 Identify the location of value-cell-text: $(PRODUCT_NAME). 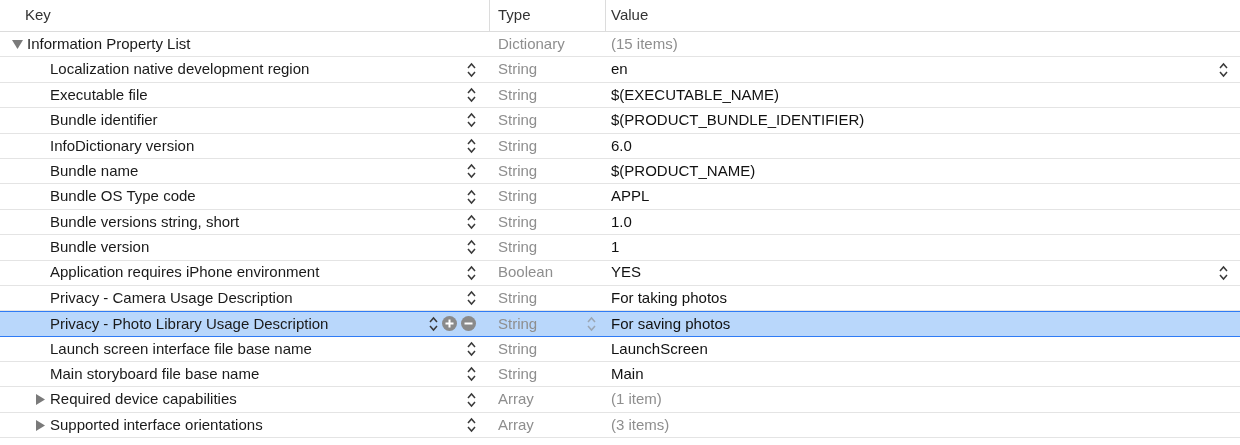
(683, 170).